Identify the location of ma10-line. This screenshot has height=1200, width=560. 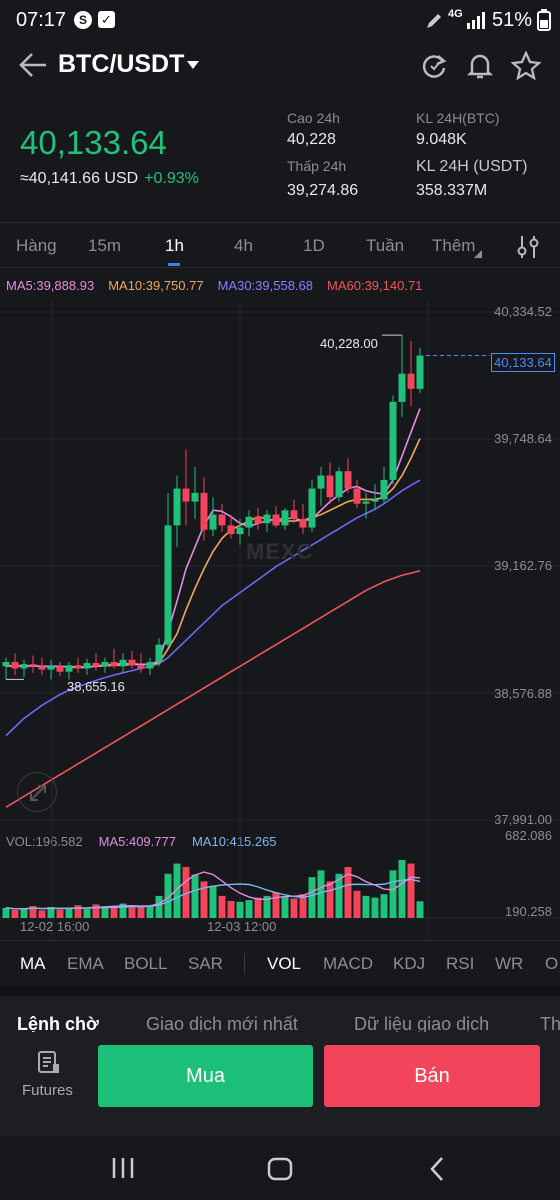
(213, 553).